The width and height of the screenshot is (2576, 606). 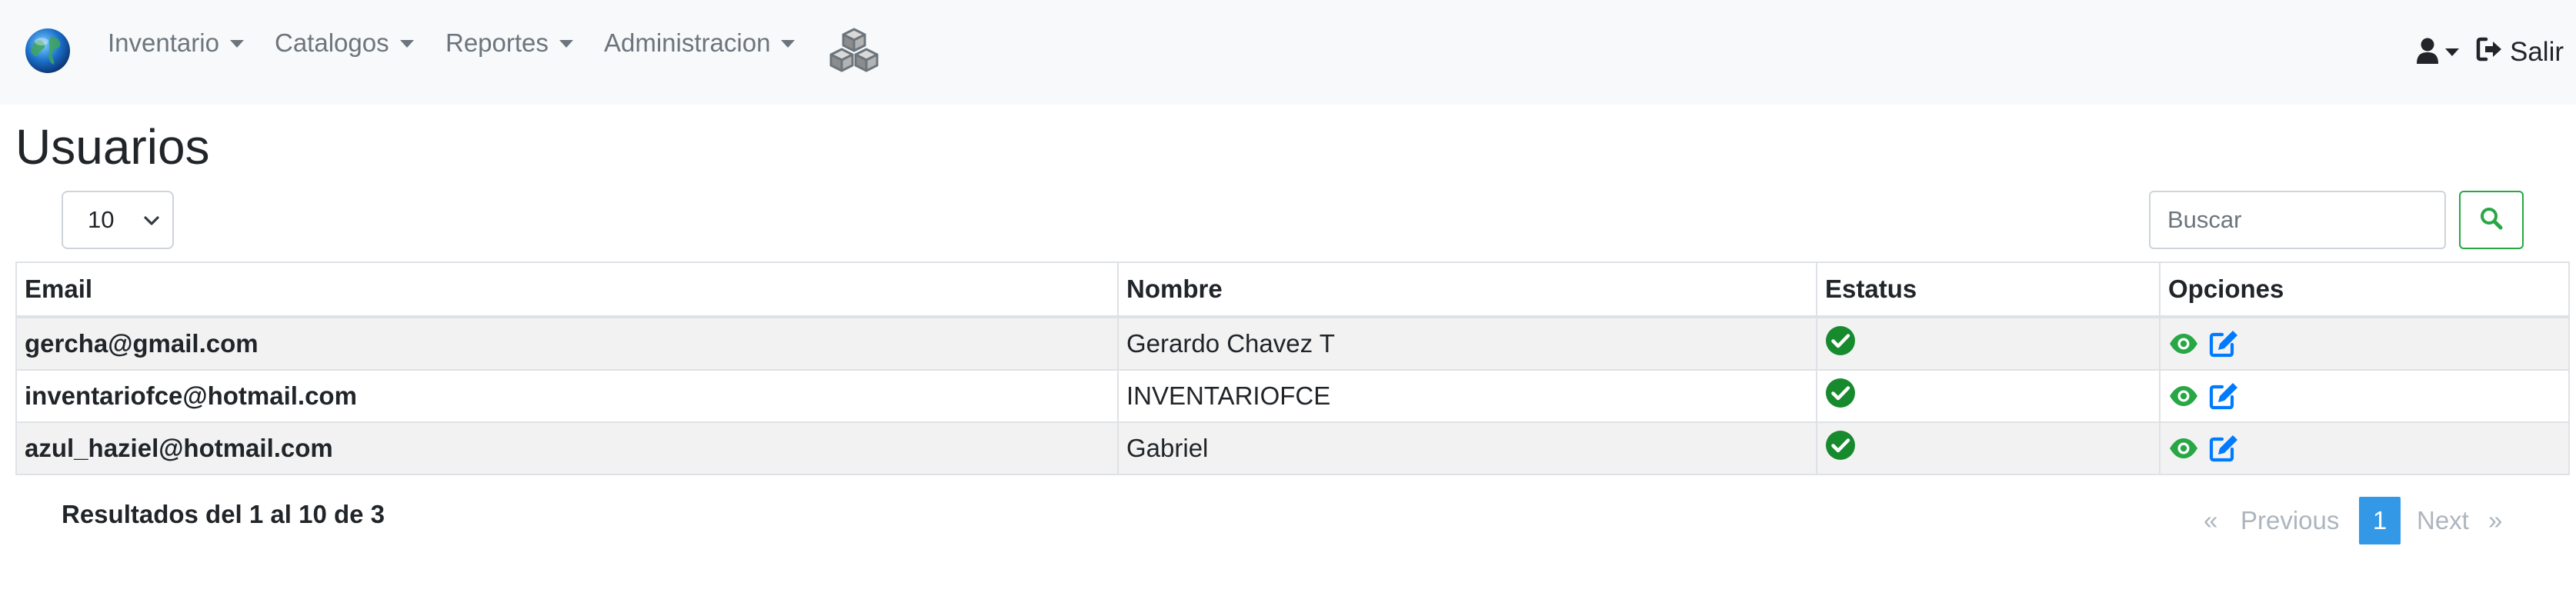 I want to click on pagination-page-1: 1, so click(x=2380, y=520).